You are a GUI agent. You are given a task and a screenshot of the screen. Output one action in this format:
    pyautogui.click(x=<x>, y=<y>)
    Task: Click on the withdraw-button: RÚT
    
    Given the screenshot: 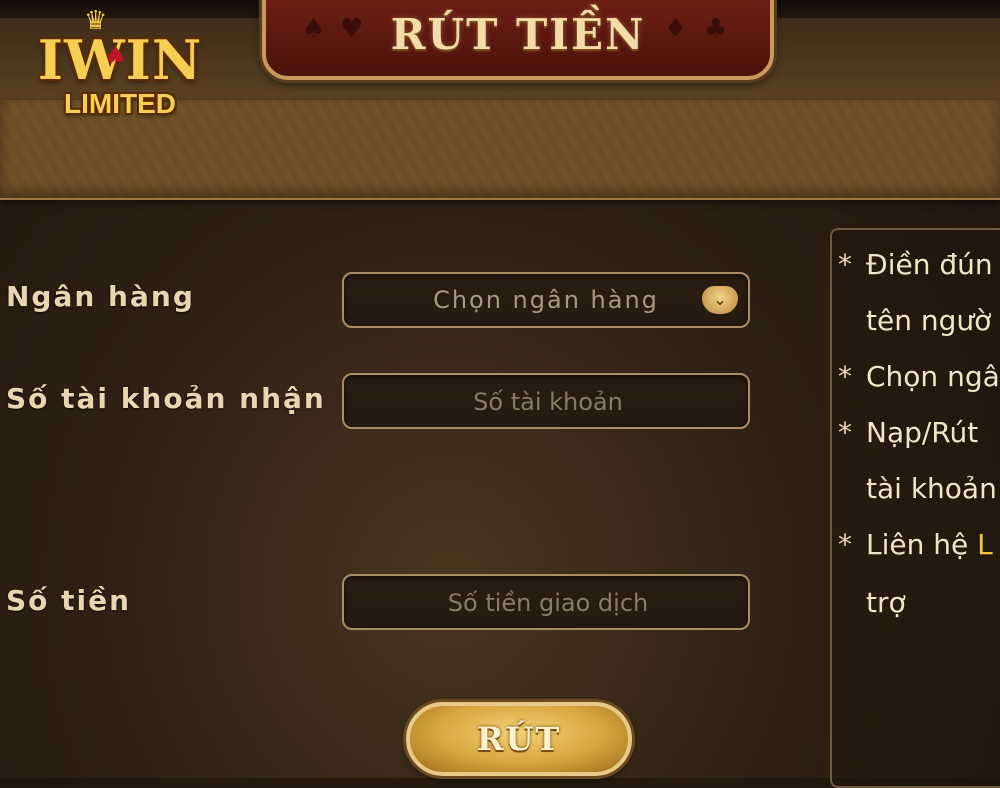 What is the action you would take?
    pyautogui.click(x=519, y=739)
    